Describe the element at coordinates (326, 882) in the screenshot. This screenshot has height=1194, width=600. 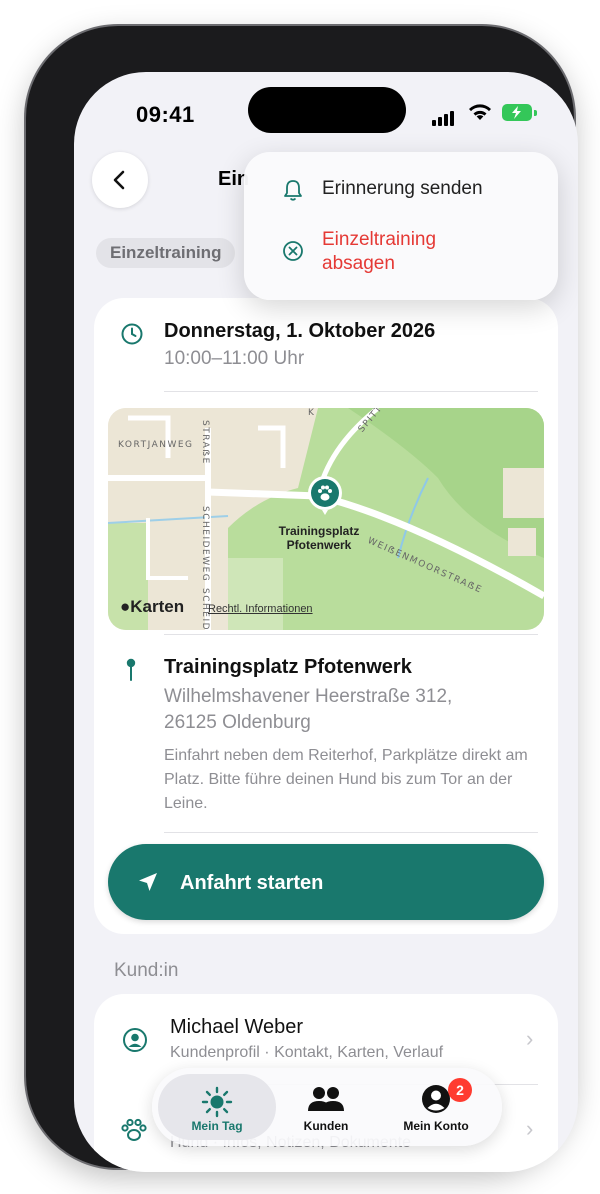
I see `start-route-button` at that location.